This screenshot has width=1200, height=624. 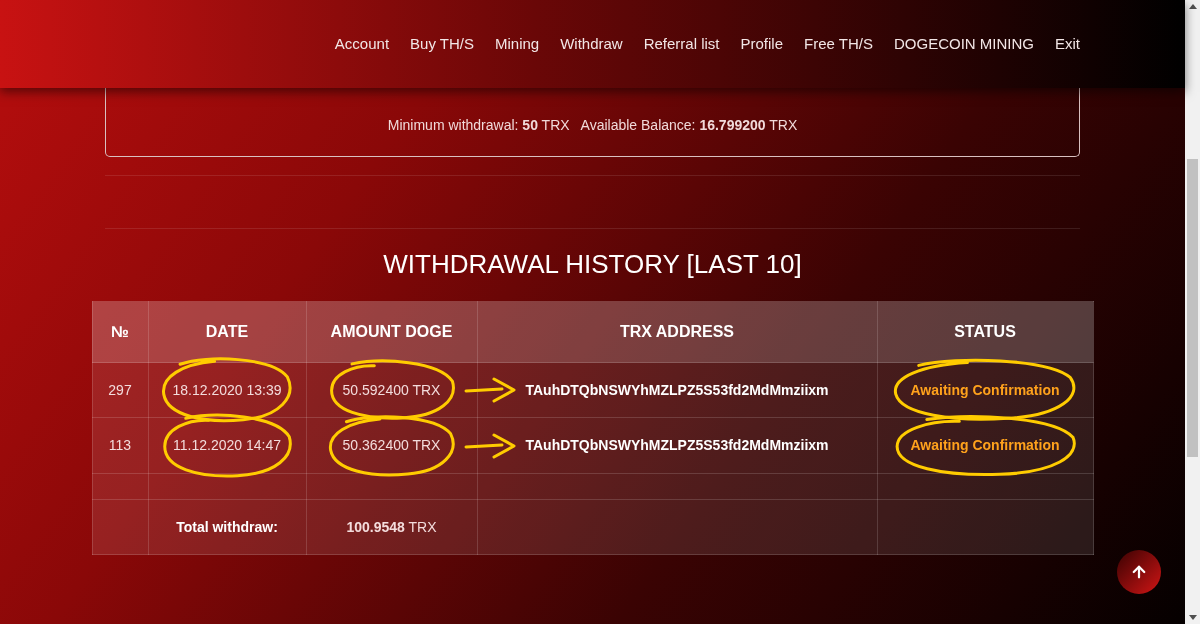 What do you see at coordinates (985, 332) in the screenshot?
I see `column-header: STATUS` at bounding box center [985, 332].